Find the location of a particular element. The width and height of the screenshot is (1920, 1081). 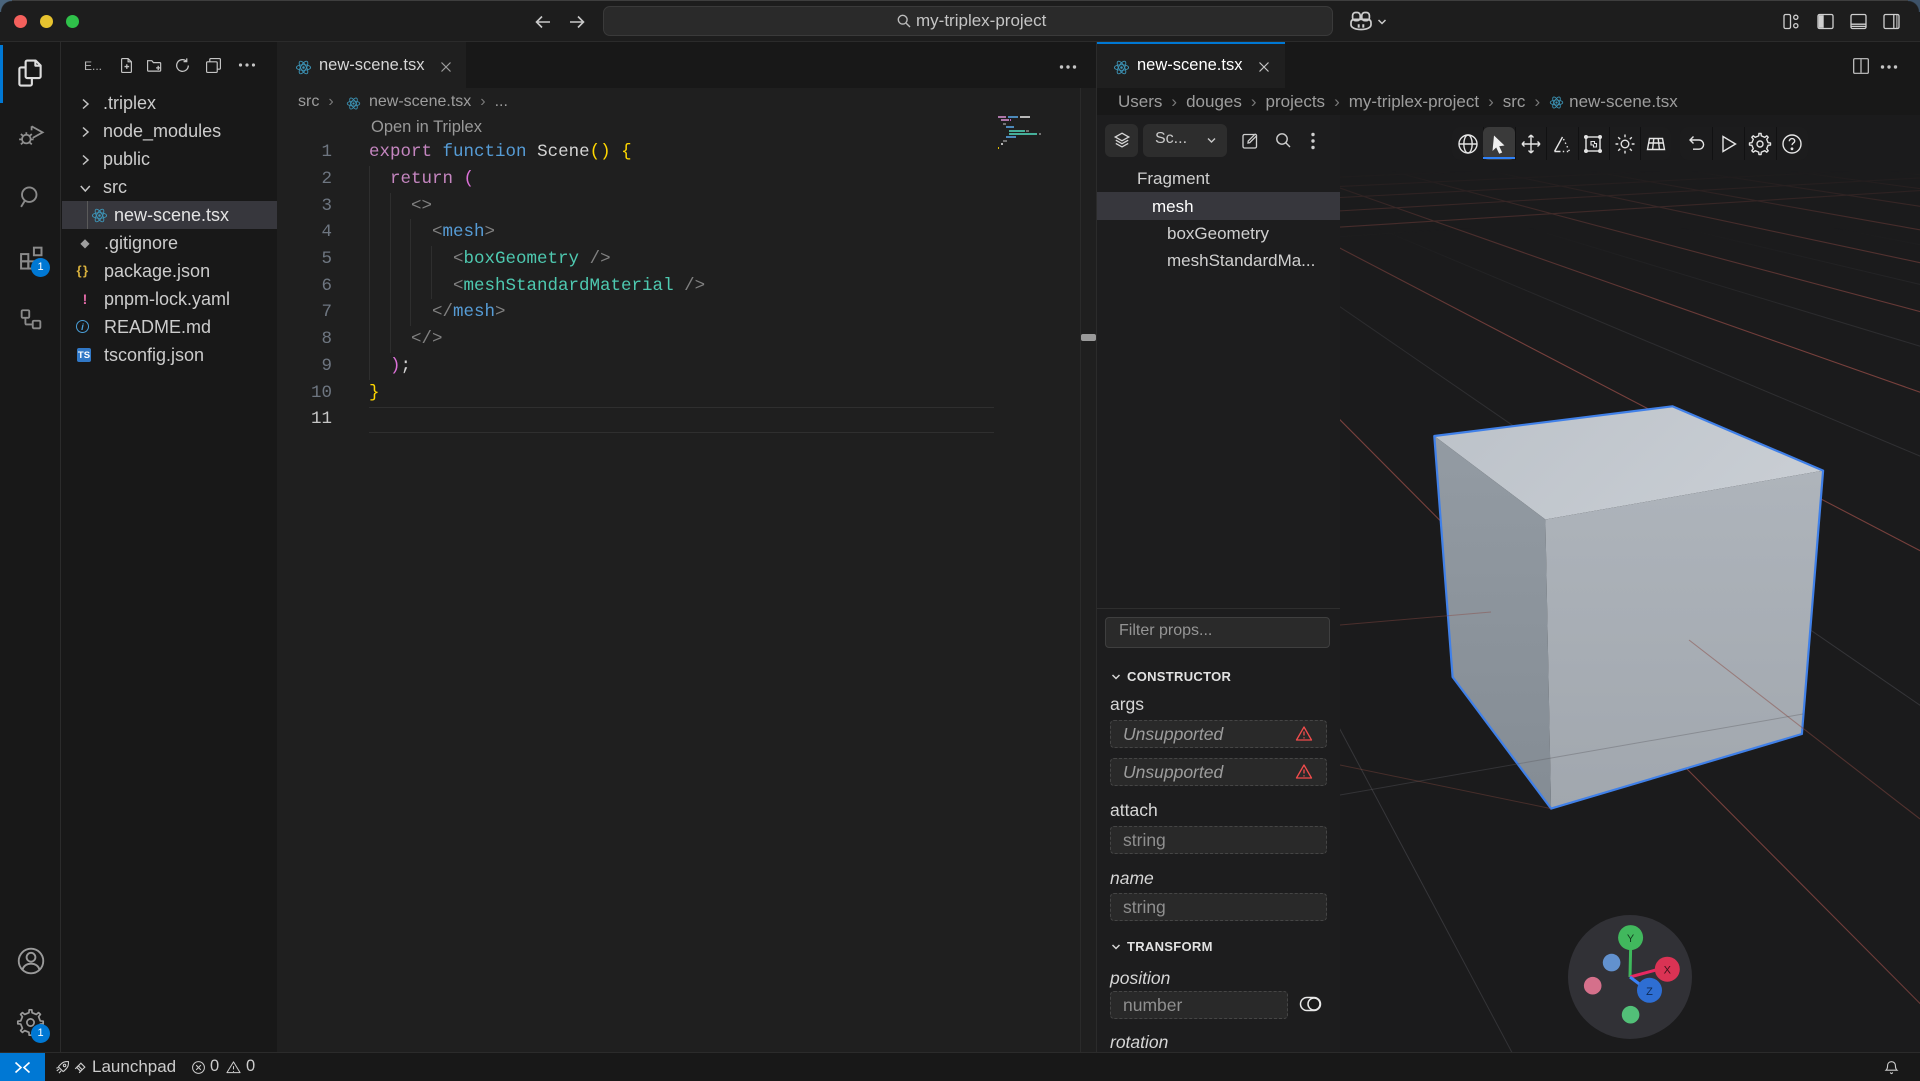

svg-text: Y is located at coordinates (1631, 939).